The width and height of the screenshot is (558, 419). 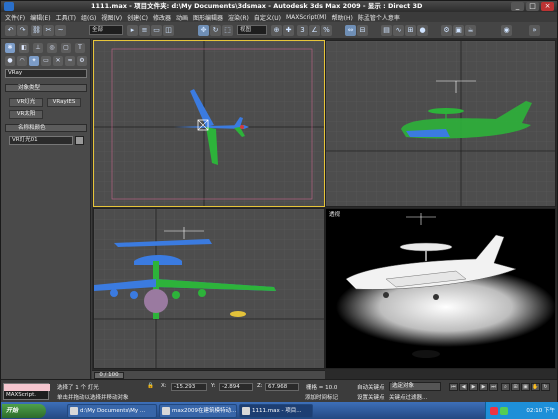 I want to click on bind-space-warp-icon: ~, so click(x=60, y=30).